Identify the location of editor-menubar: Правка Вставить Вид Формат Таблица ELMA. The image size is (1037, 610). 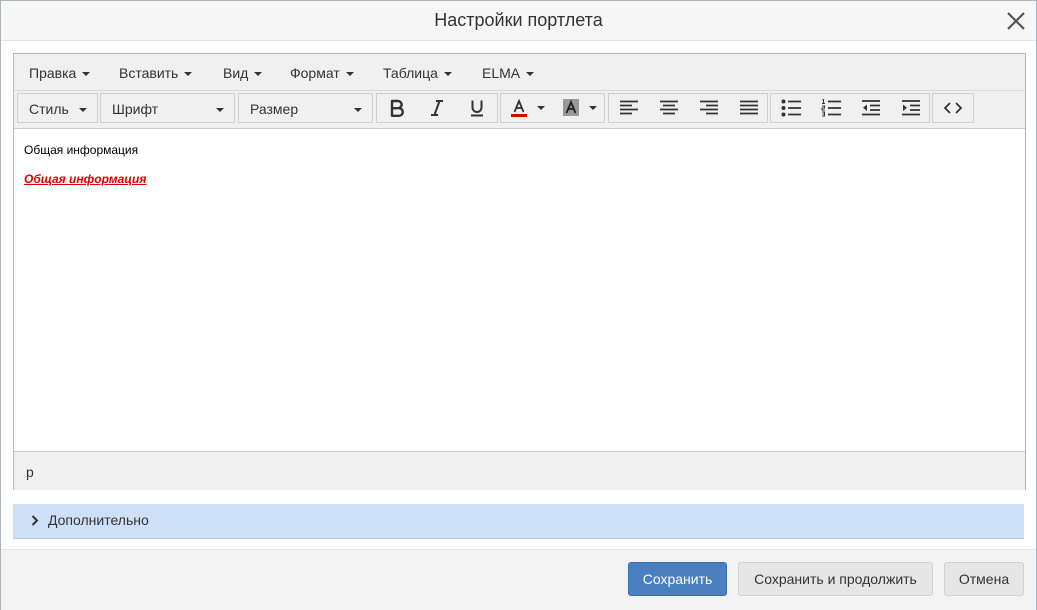
(519, 72).